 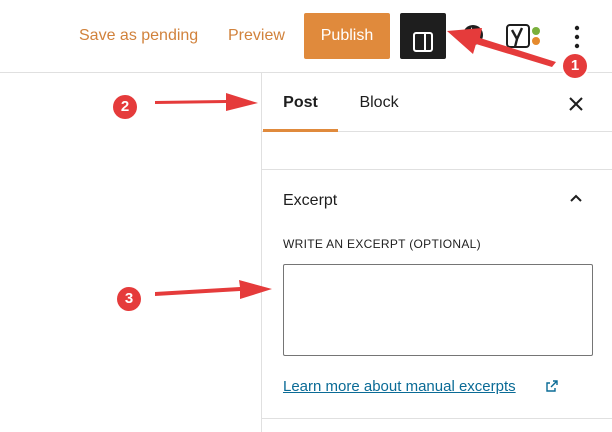 I want to click on callout-3: 3, so click(x=129, y=299).